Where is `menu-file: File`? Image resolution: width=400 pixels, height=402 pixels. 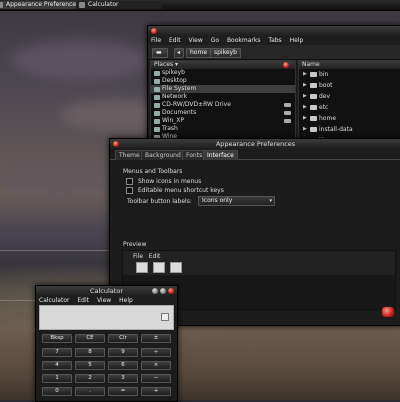
menu-file: File is located at coordinates (156, 40).